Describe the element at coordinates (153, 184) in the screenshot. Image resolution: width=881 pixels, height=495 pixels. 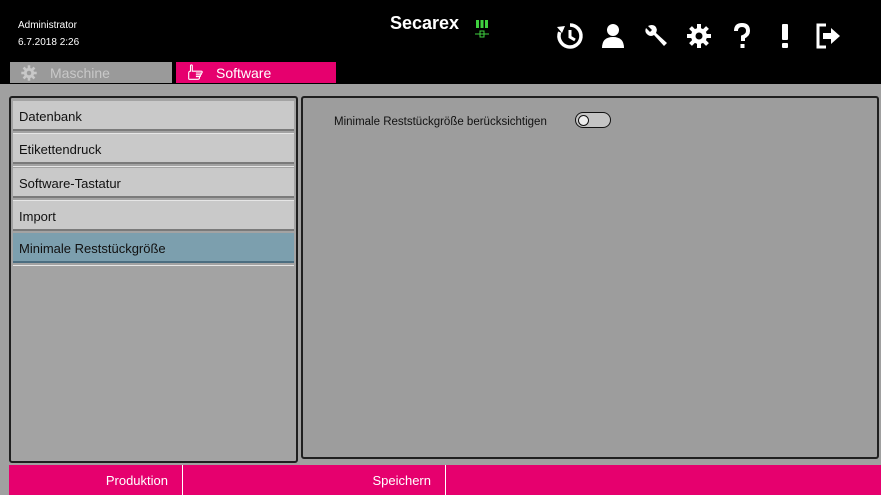
I see `menu-item-software-tastatur: Software-Tastatur` at that location.